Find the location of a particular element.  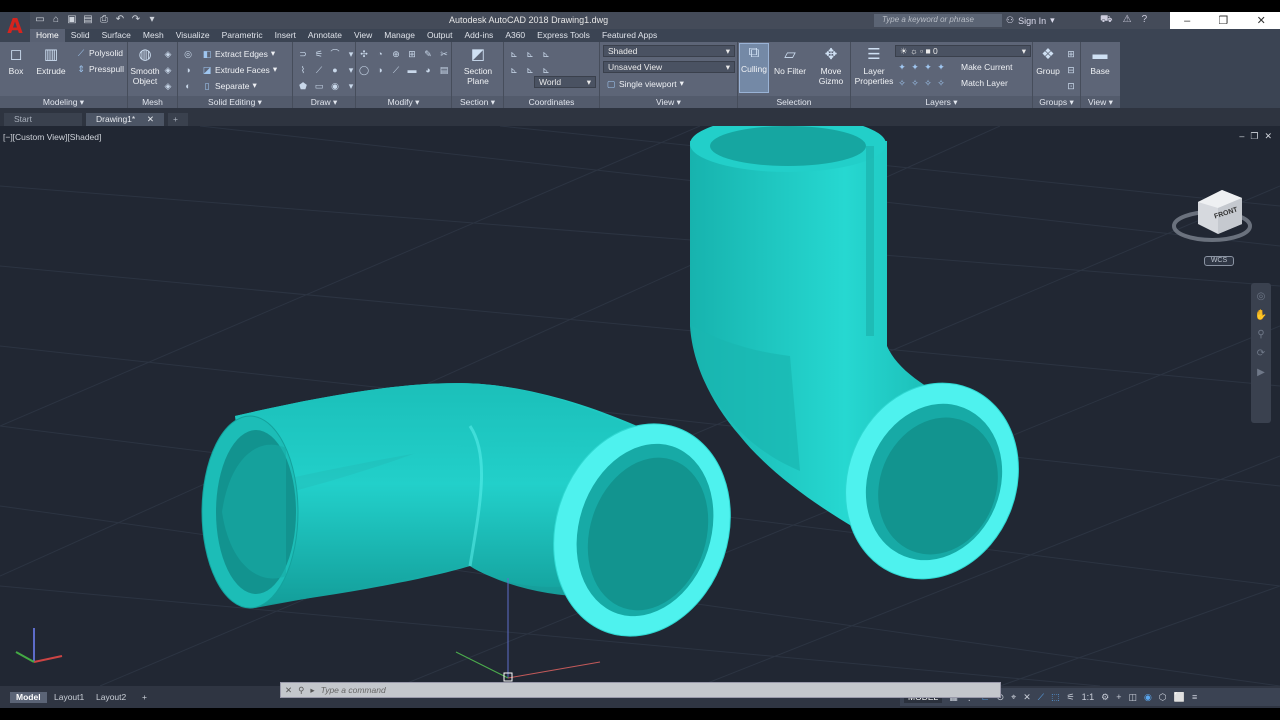

ribbon-tab-home: Home is located at coordinates (47, 35).